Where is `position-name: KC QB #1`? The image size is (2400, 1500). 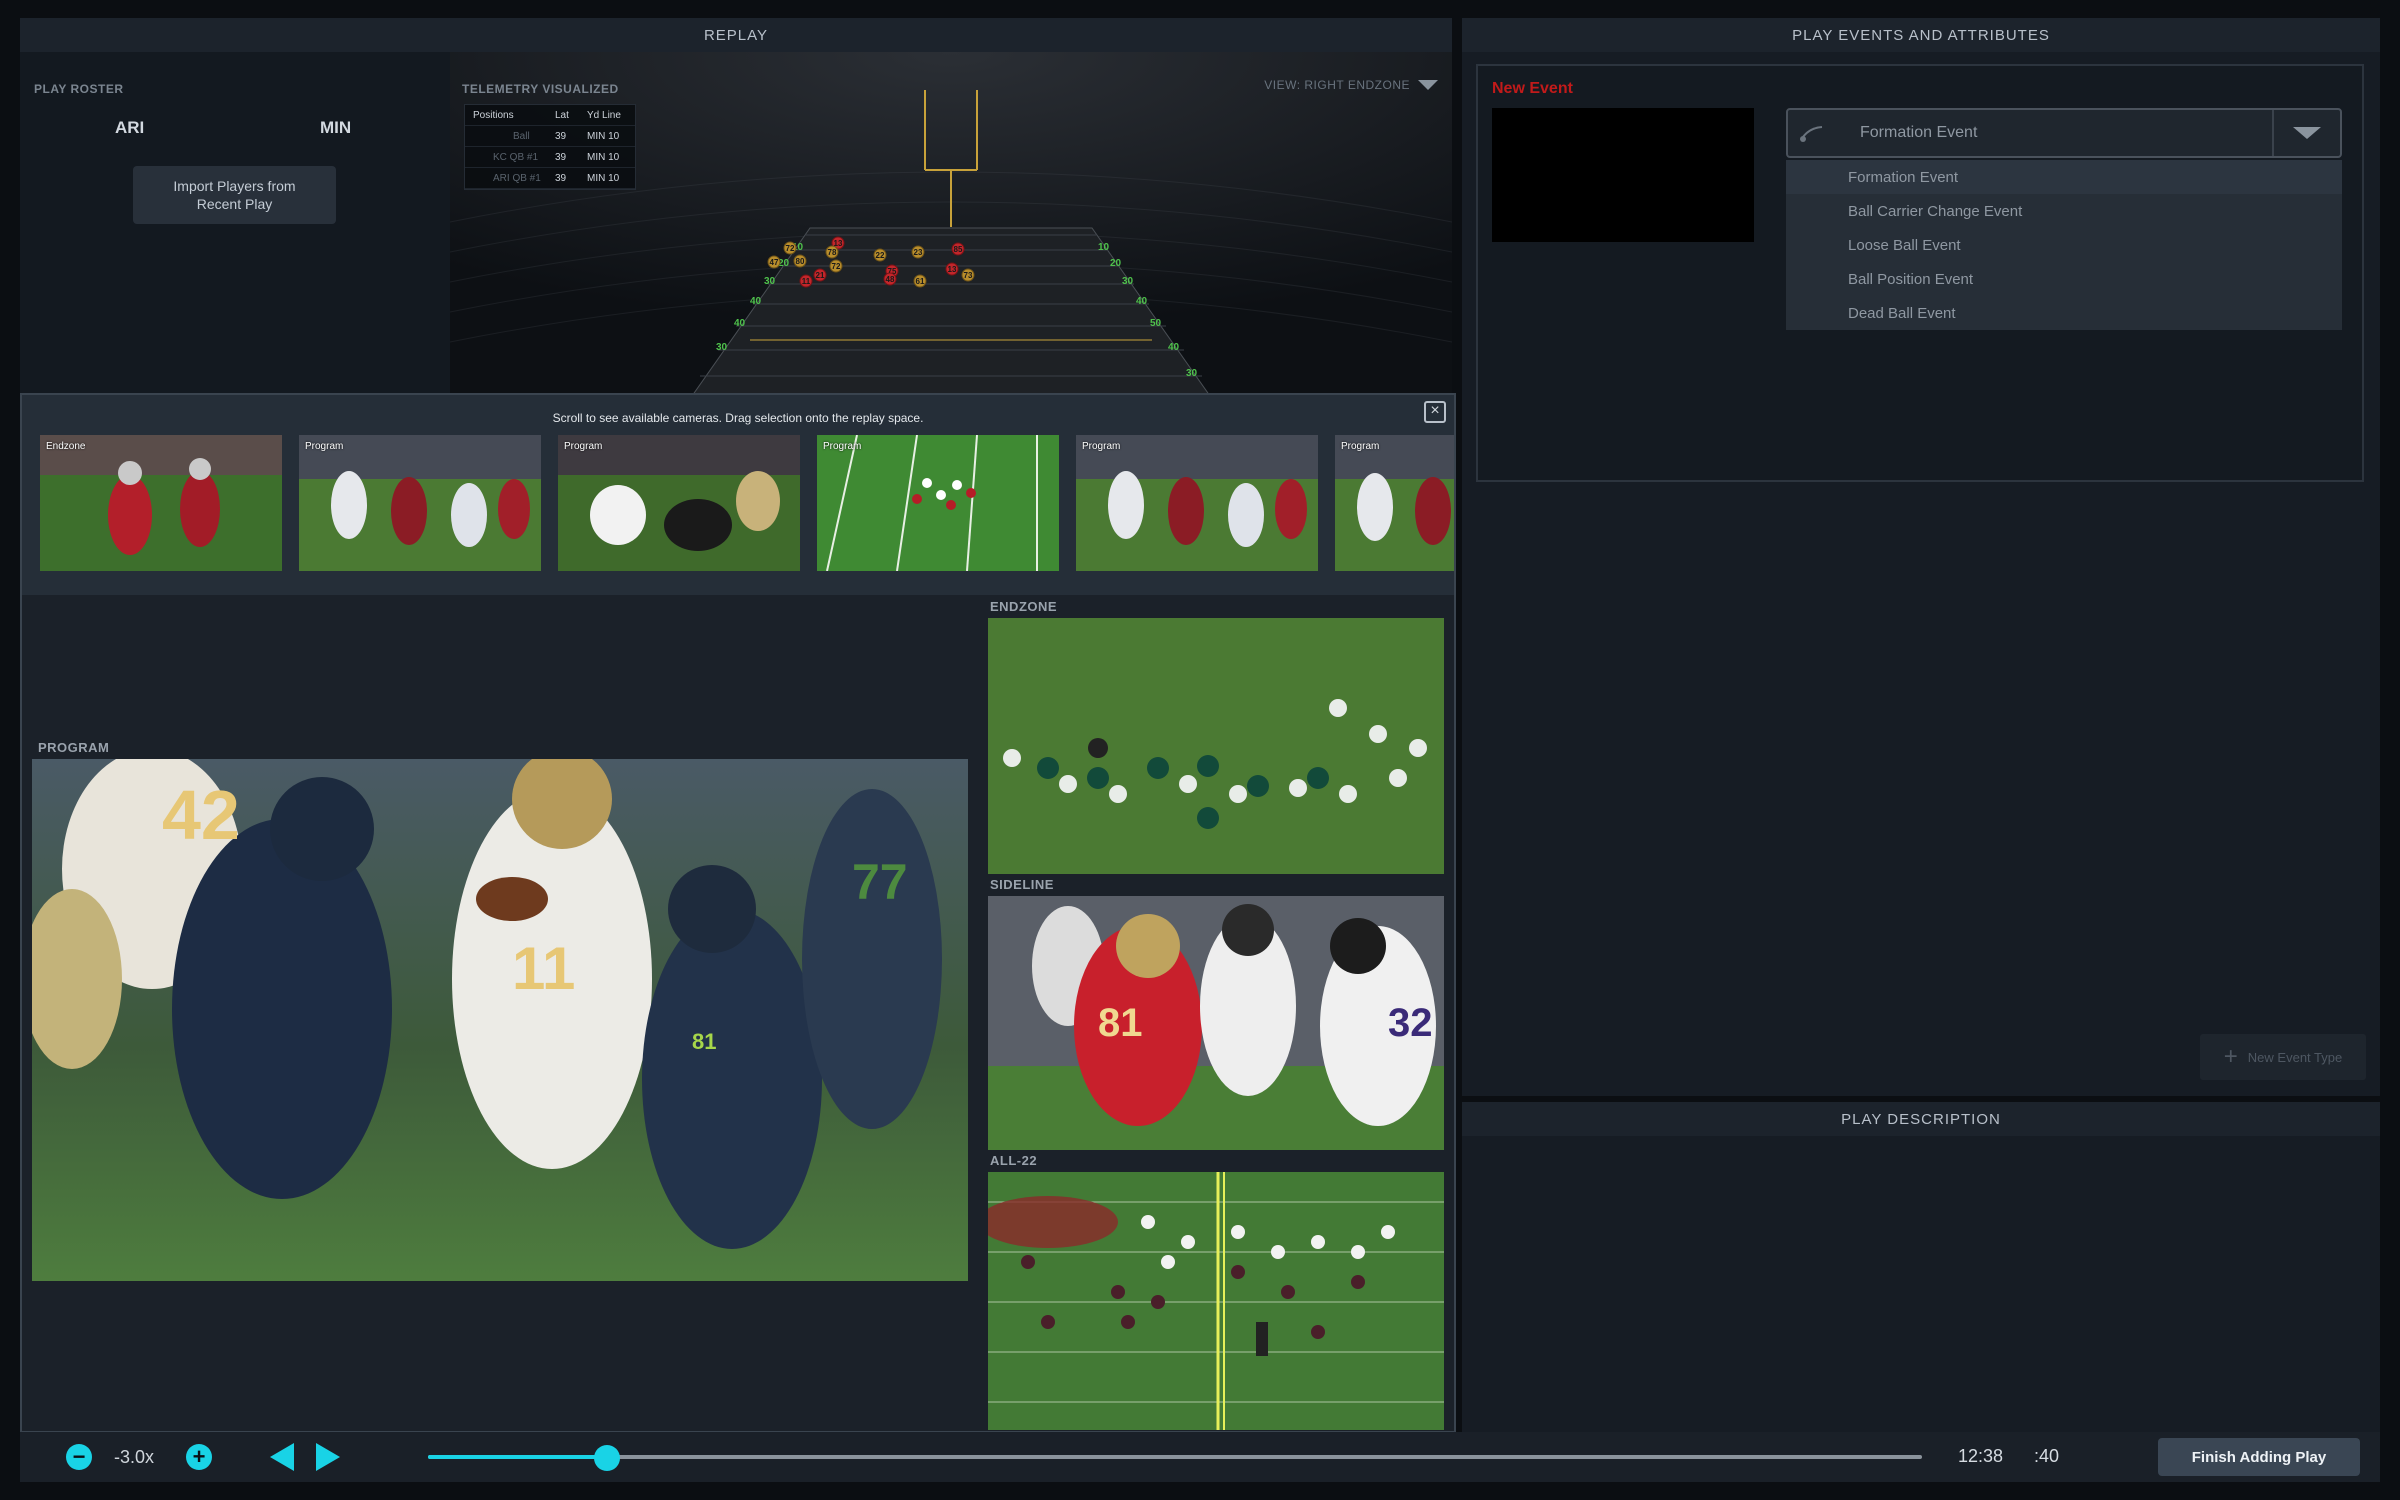
position-name: KC QB #1 is located at coordinates (516, 157).